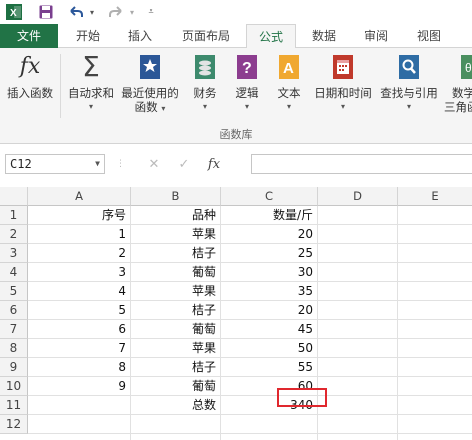 Image resolution: width=472 pixels, height=440 pixels. Describe the element at coordinates (409, 67) in the screenshot. I see `magnifier-book-icon` at that location.